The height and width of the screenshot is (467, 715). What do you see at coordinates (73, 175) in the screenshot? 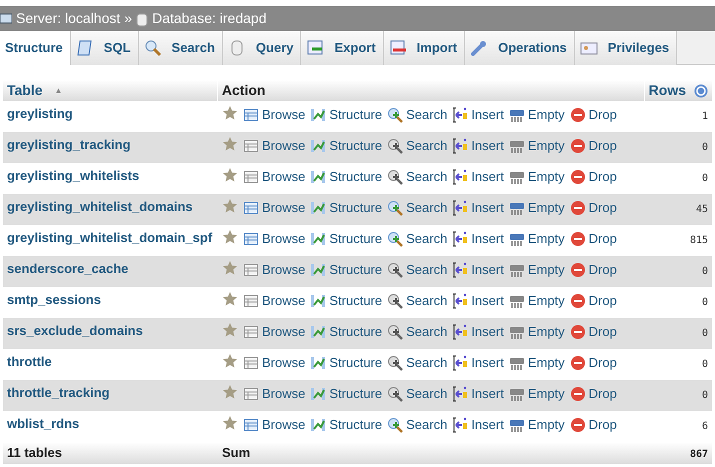
I see `table-name-link: greylisting_whitelists` at bounding box center [73, 175].